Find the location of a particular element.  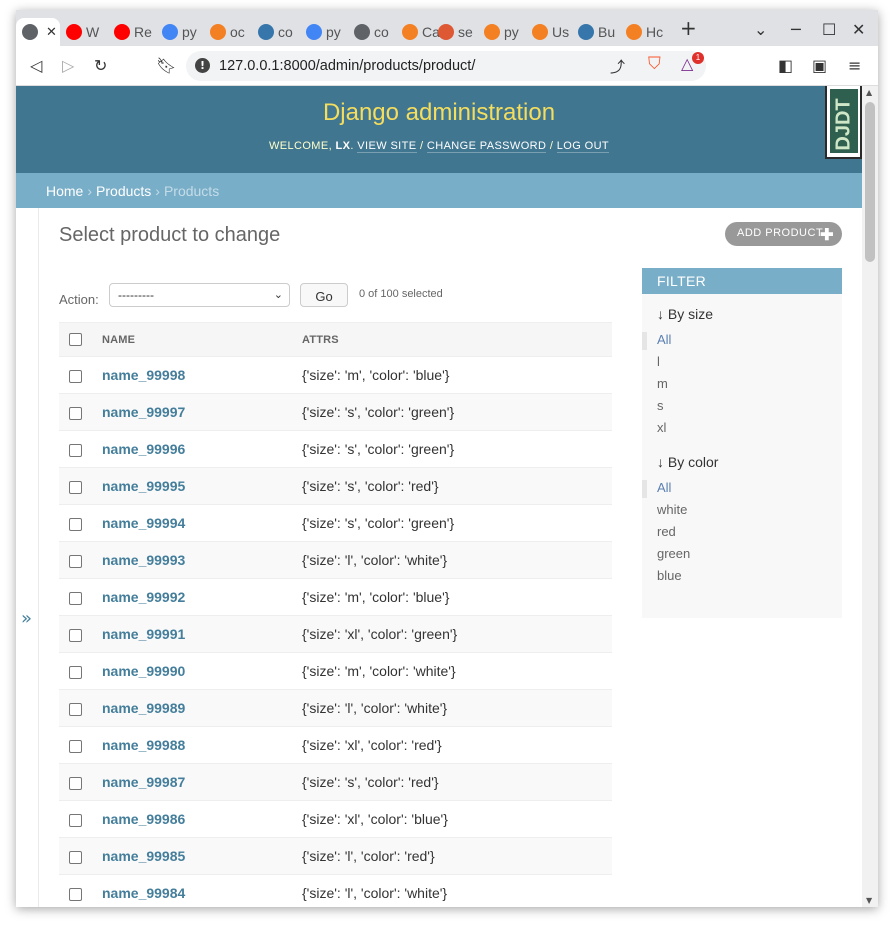

filter-option: green is located at coordinates (749, 557).